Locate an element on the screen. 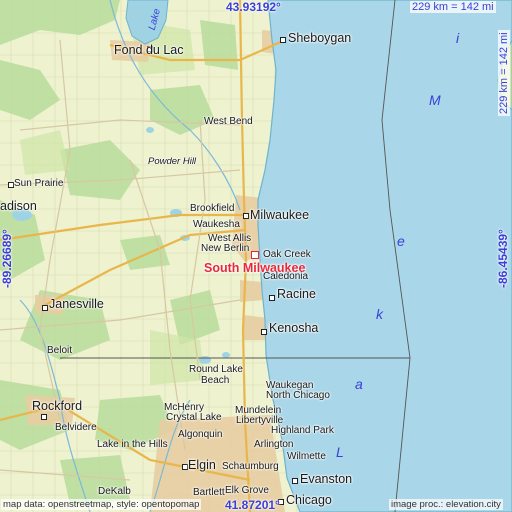  lake-letter: k is located at coordinates (379, 314).